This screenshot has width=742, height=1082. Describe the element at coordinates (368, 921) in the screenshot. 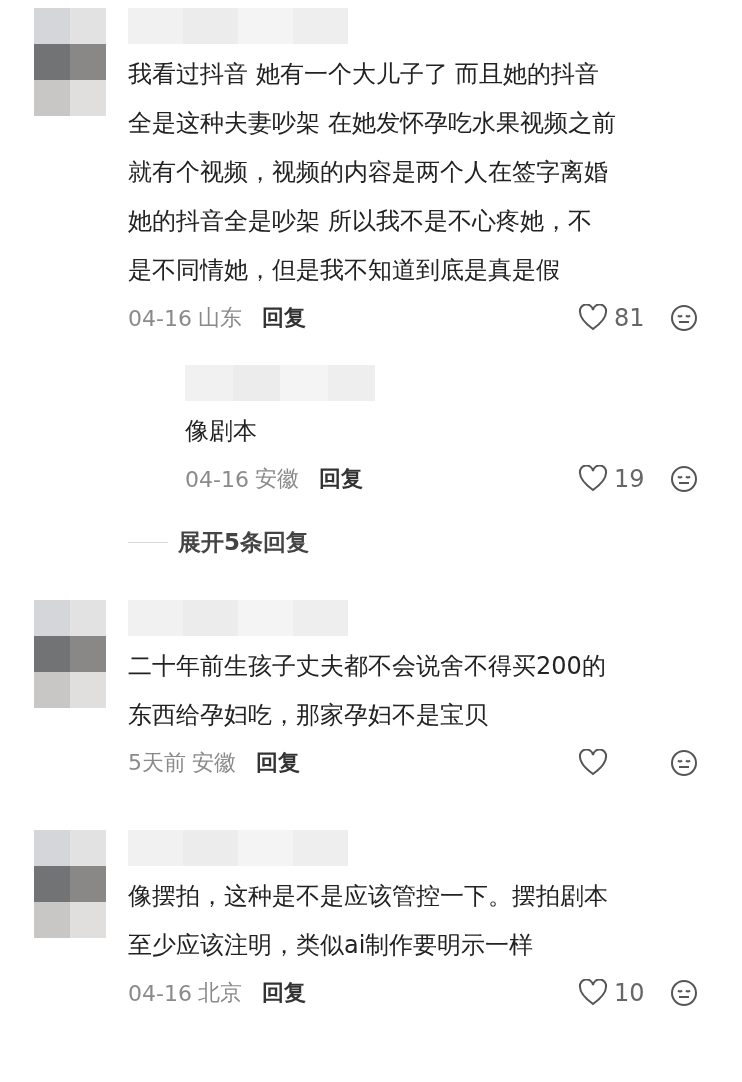

I see `comment-text: 像摆拍，这种是不是应该管控一下。摆拍剧本 至少应该注明，类似ai制作要明示一样` at that location.